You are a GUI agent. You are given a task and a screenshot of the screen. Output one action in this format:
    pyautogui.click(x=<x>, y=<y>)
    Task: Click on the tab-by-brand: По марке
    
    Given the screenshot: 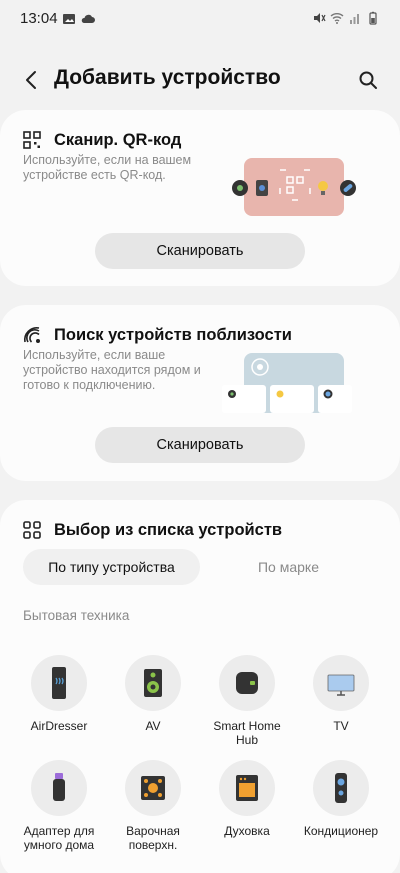 What is the action you would take?
    pyautogui.click(x=288, y=567)
    